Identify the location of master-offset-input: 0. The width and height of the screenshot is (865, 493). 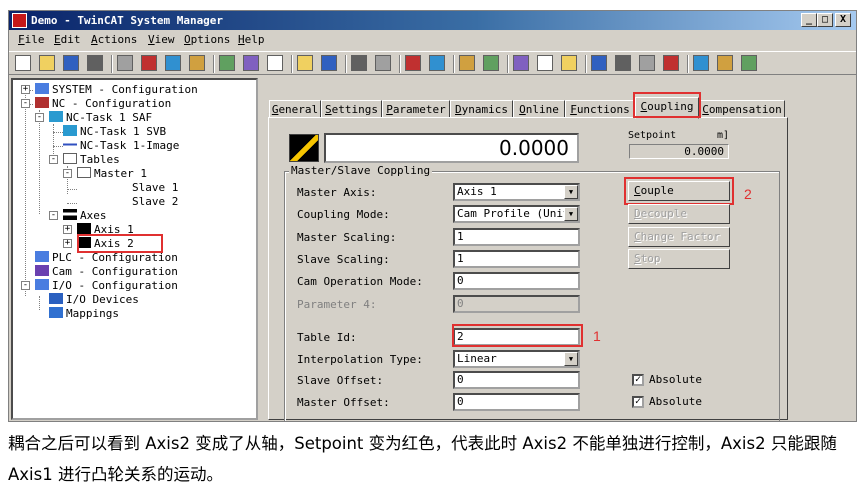
(516, 402).